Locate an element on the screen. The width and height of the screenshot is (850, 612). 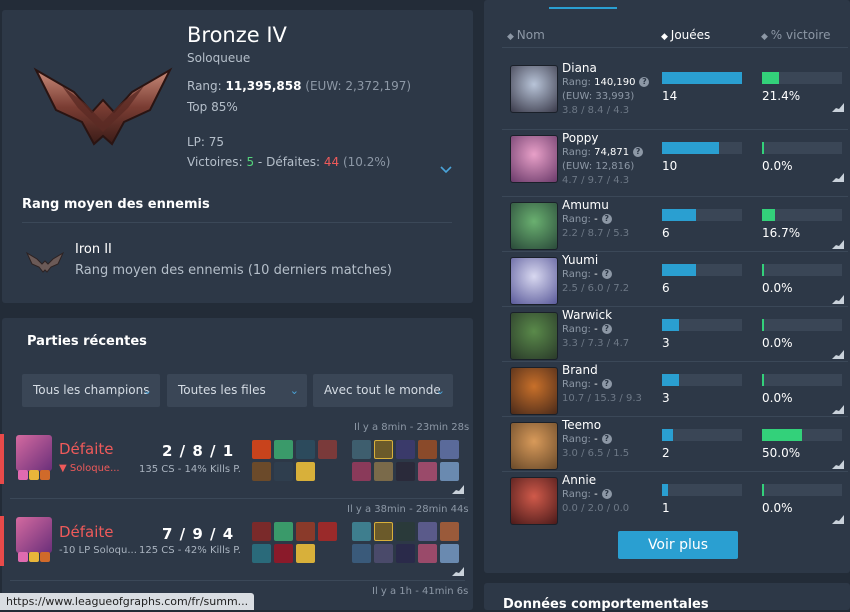
champion-rank: Rang: -? is located at coordinates (587, 274).